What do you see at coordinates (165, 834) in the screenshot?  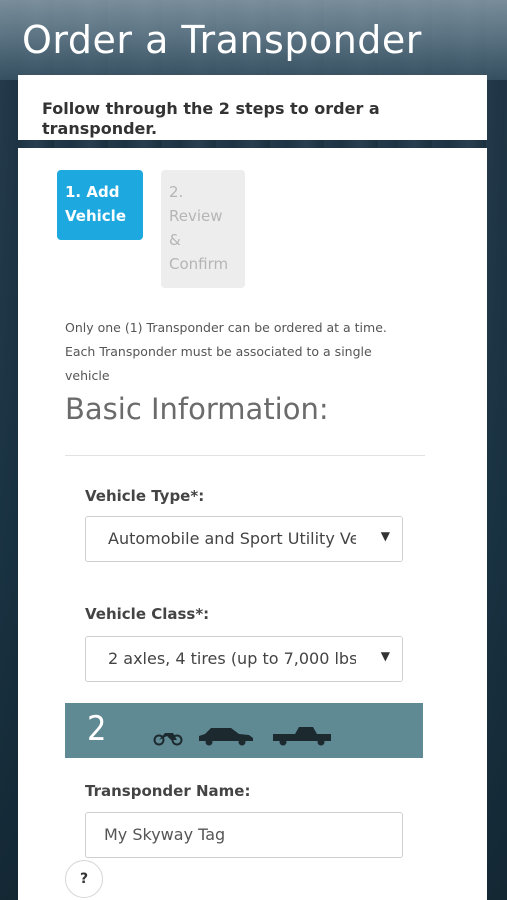 I see `transponder-name-value: My Skyway Tag` at bounding box center [165, 834].